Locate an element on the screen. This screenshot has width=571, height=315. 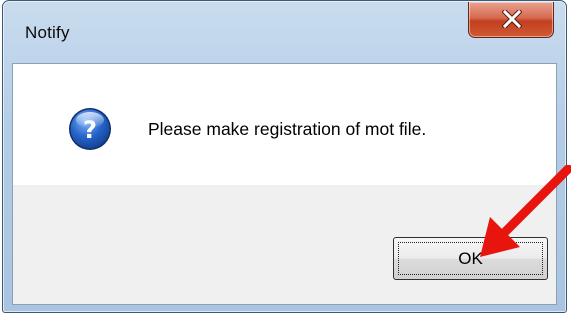
red-arrow-annotation is located at coordinates (525, 211).